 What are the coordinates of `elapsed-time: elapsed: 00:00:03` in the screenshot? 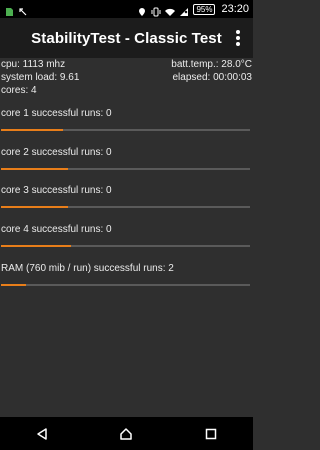 It's located at (212, 77).